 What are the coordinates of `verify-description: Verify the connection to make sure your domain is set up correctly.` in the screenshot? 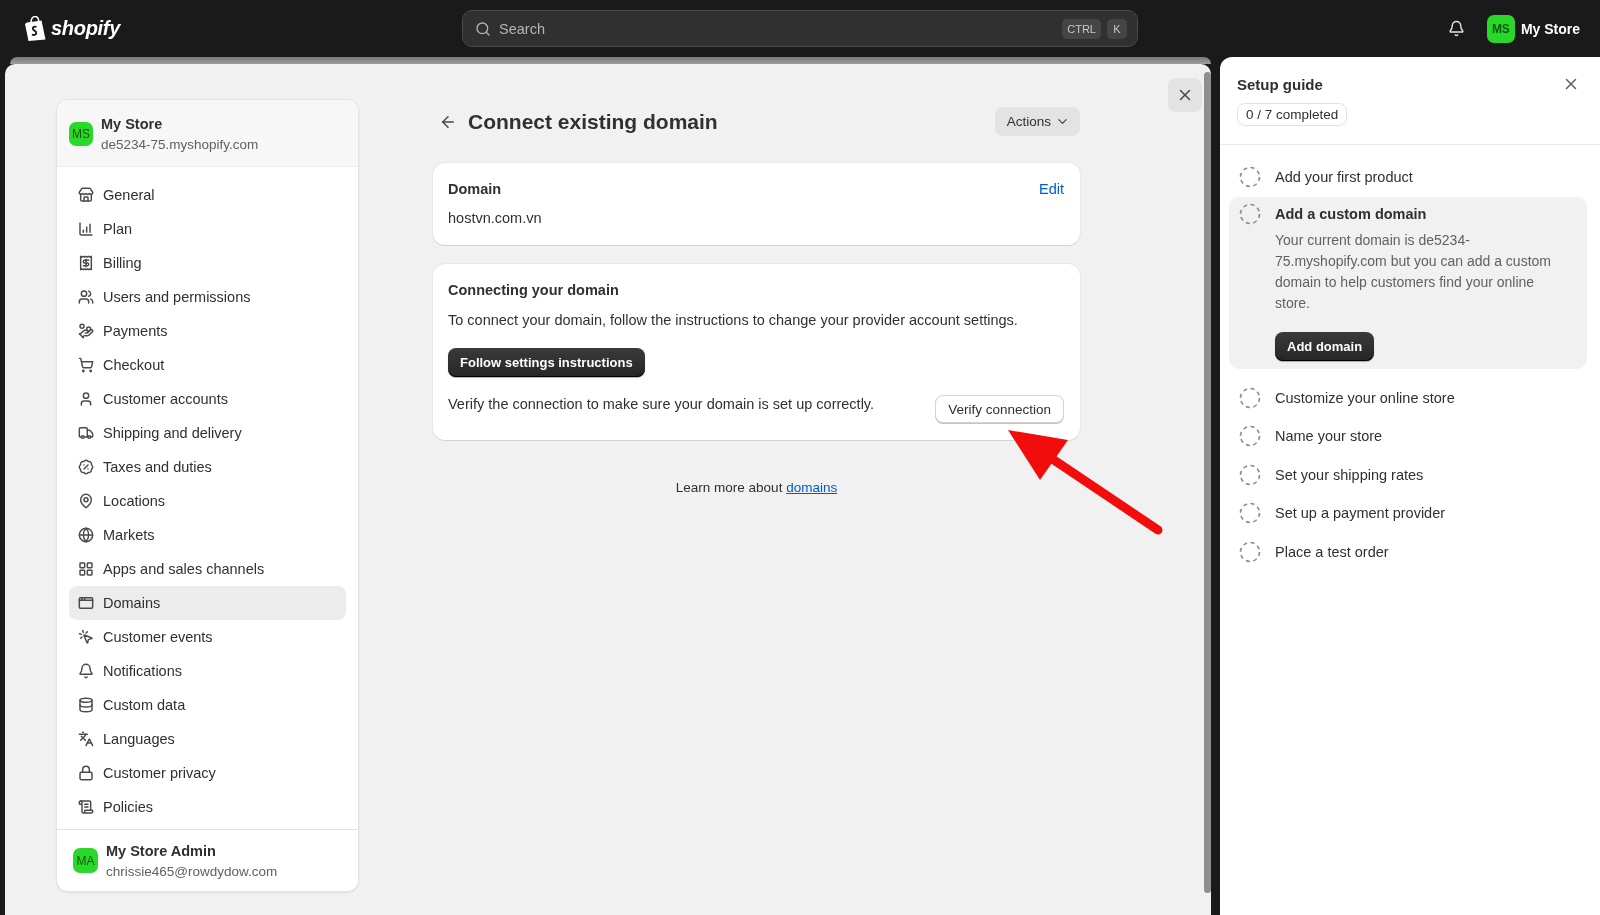 It's located at (661, 404).